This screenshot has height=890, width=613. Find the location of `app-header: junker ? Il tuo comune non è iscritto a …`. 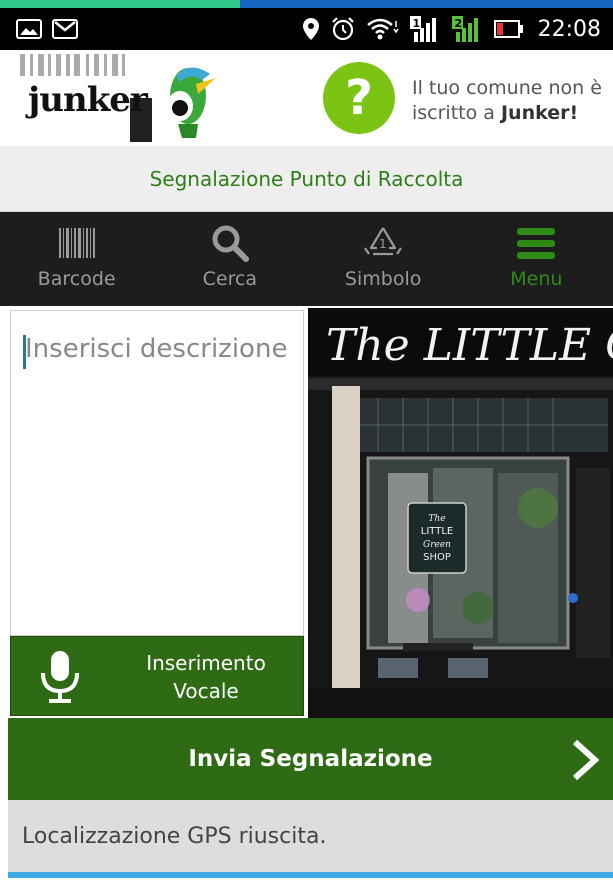

app-header: junker ? Il tuo comune non è iscritto a … is located at coordinates (306, 98).